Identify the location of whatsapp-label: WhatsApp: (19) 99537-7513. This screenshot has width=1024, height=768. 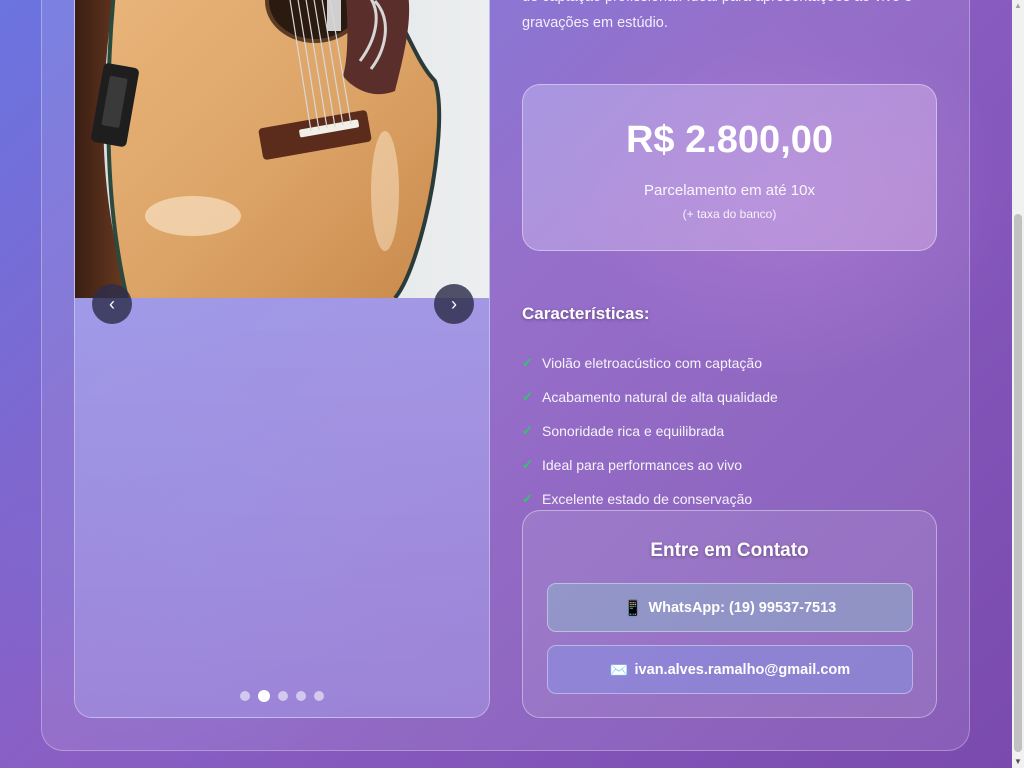
(742, 607).